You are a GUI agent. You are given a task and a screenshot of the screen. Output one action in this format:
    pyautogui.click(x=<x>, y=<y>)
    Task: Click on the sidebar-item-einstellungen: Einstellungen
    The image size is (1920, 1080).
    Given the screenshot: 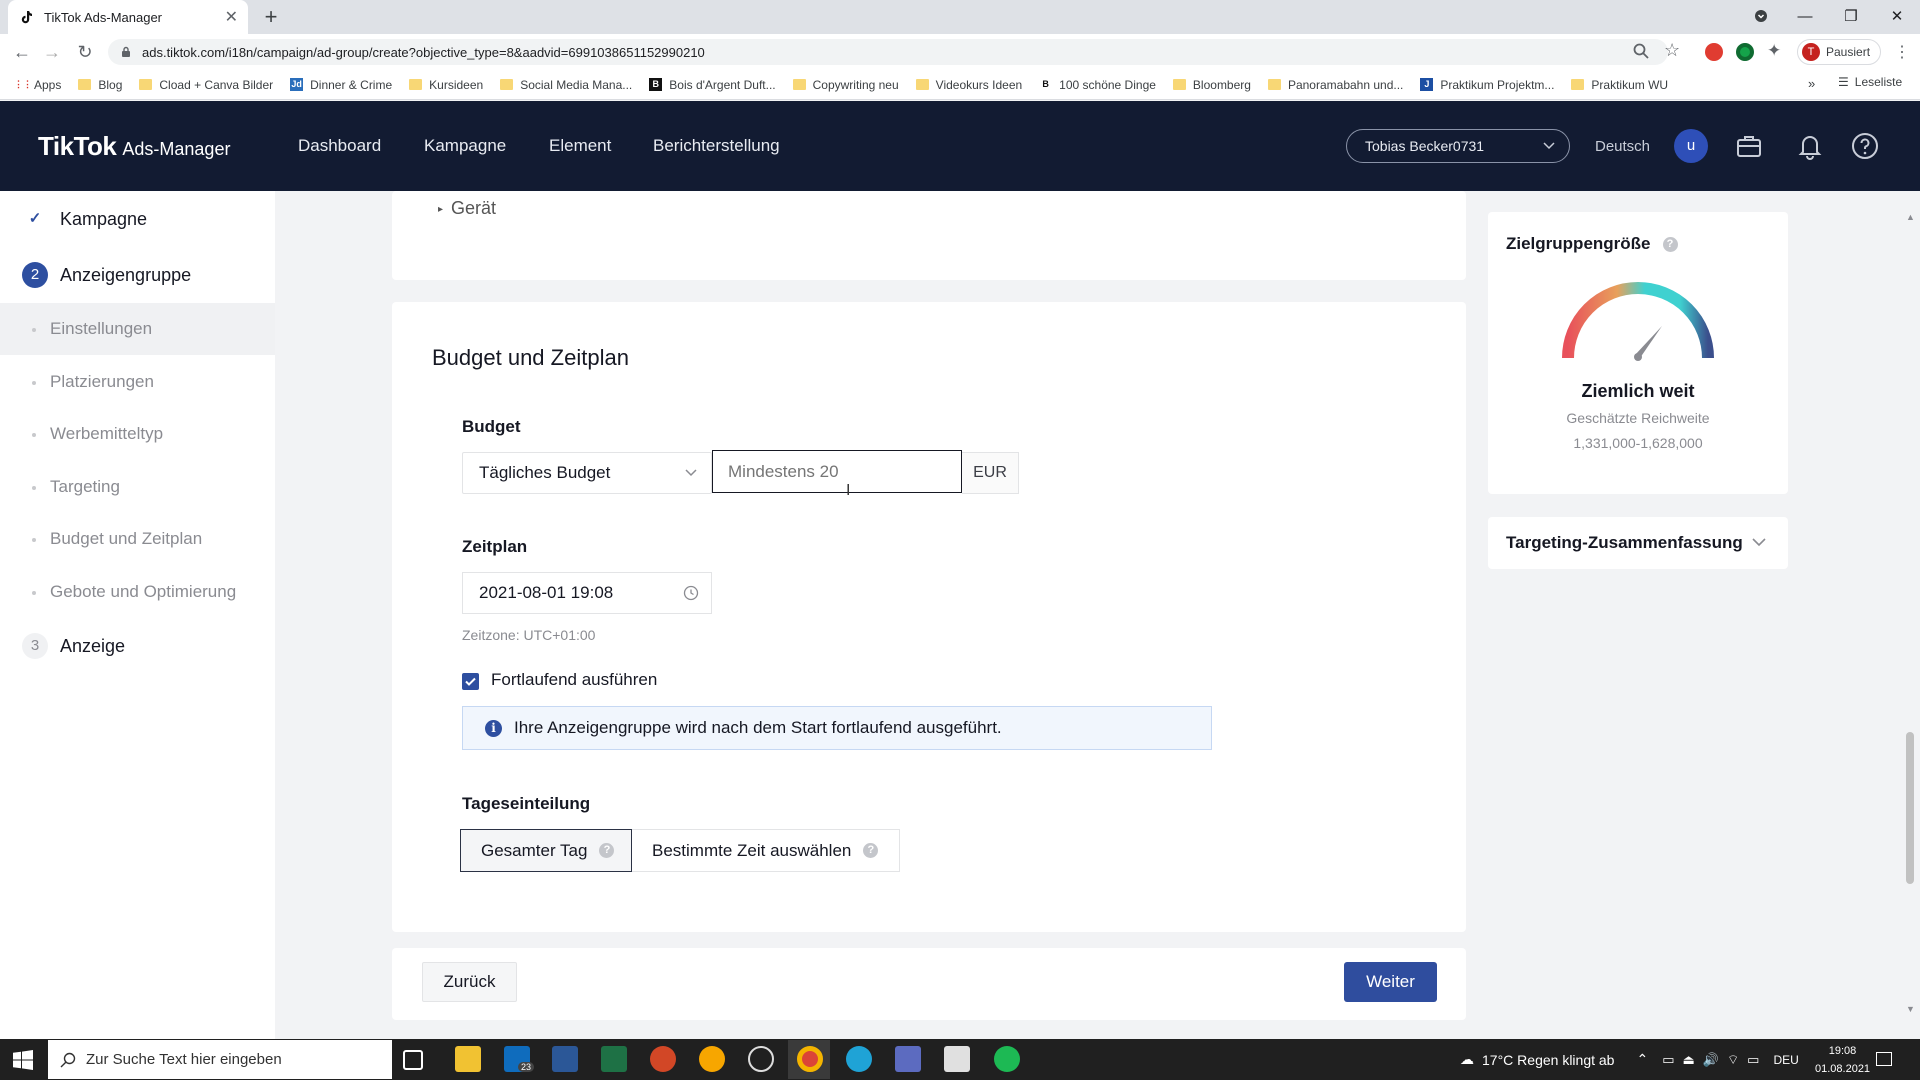 What is the action you would take?
    pyautogui.click(x=101, y=329)
    